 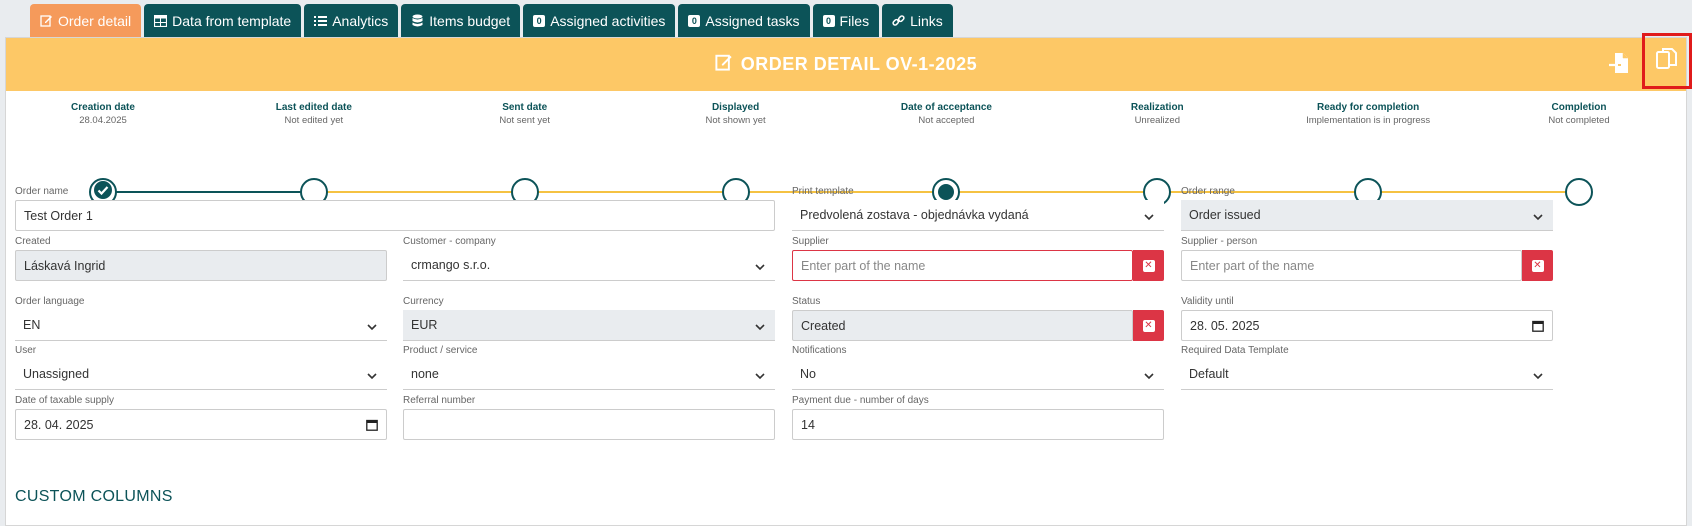 I want to click on timeline-step-label: Creation date 28.04.2025, so click(x=106, y=114).